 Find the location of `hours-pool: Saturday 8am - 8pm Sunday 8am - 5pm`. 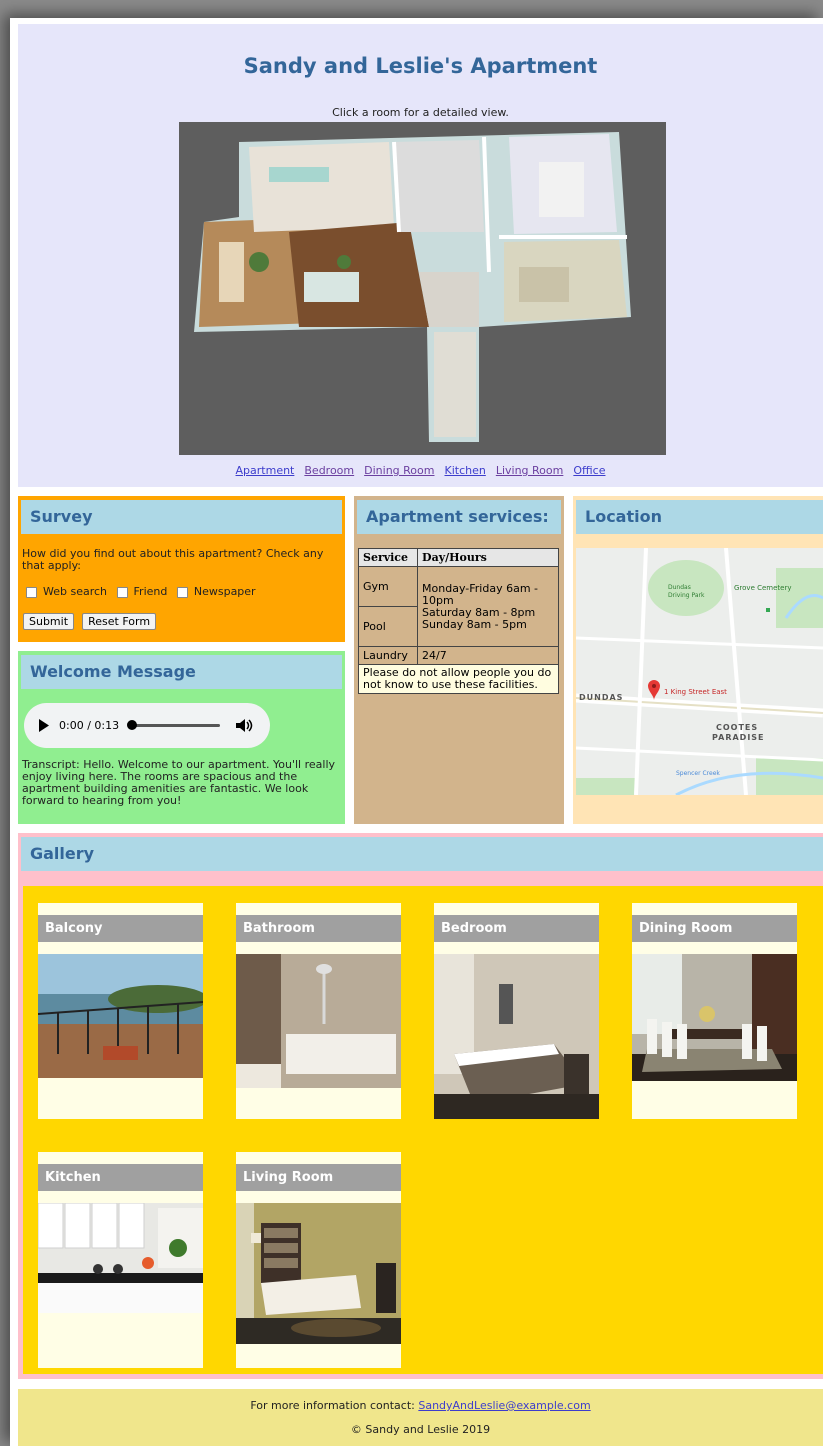

hours-pool: Saturday 8am - 8pm Sunday 8am - 5pm is located at coordinates (479, 618).